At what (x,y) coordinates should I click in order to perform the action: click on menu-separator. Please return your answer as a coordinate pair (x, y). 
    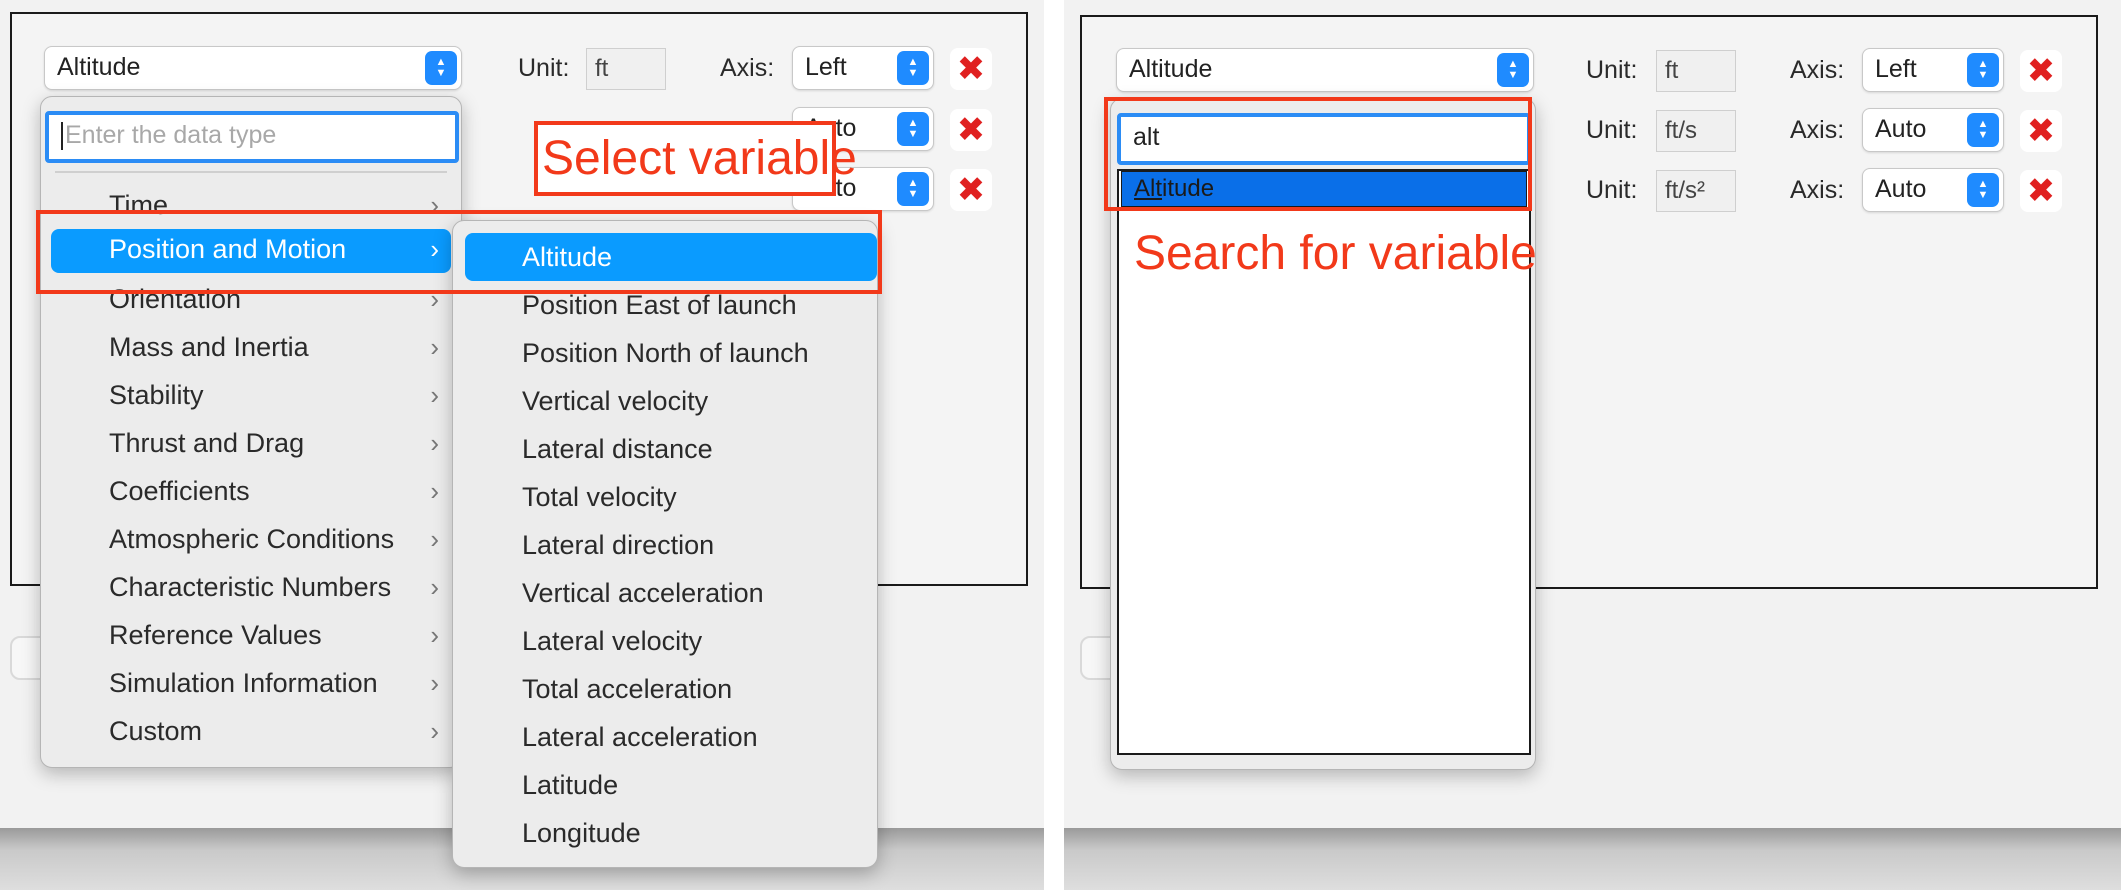
    Looking at the image, I should click on (251, 172).